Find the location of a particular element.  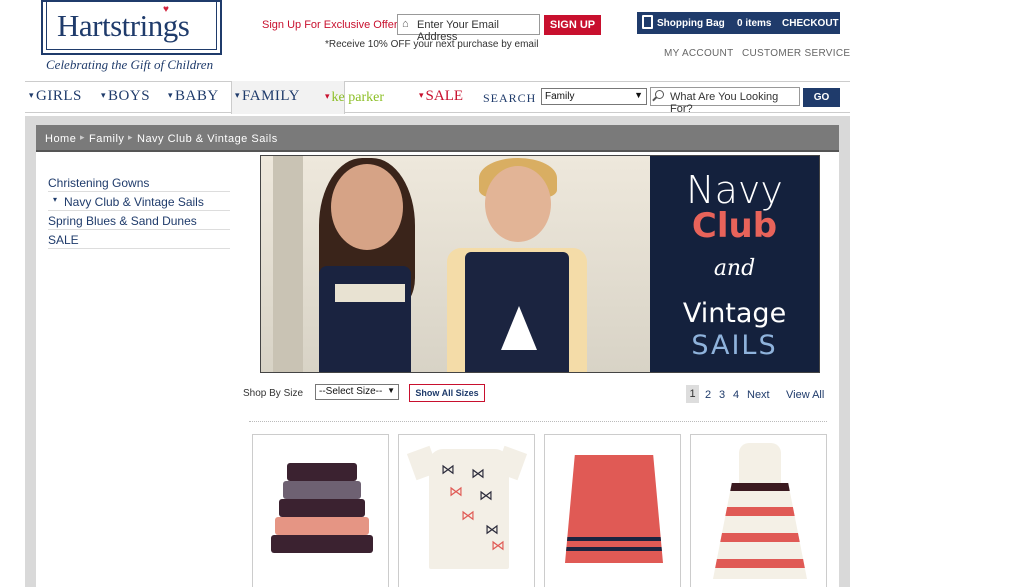

banner-photo-boy-head is located at coordinates (518, 204).